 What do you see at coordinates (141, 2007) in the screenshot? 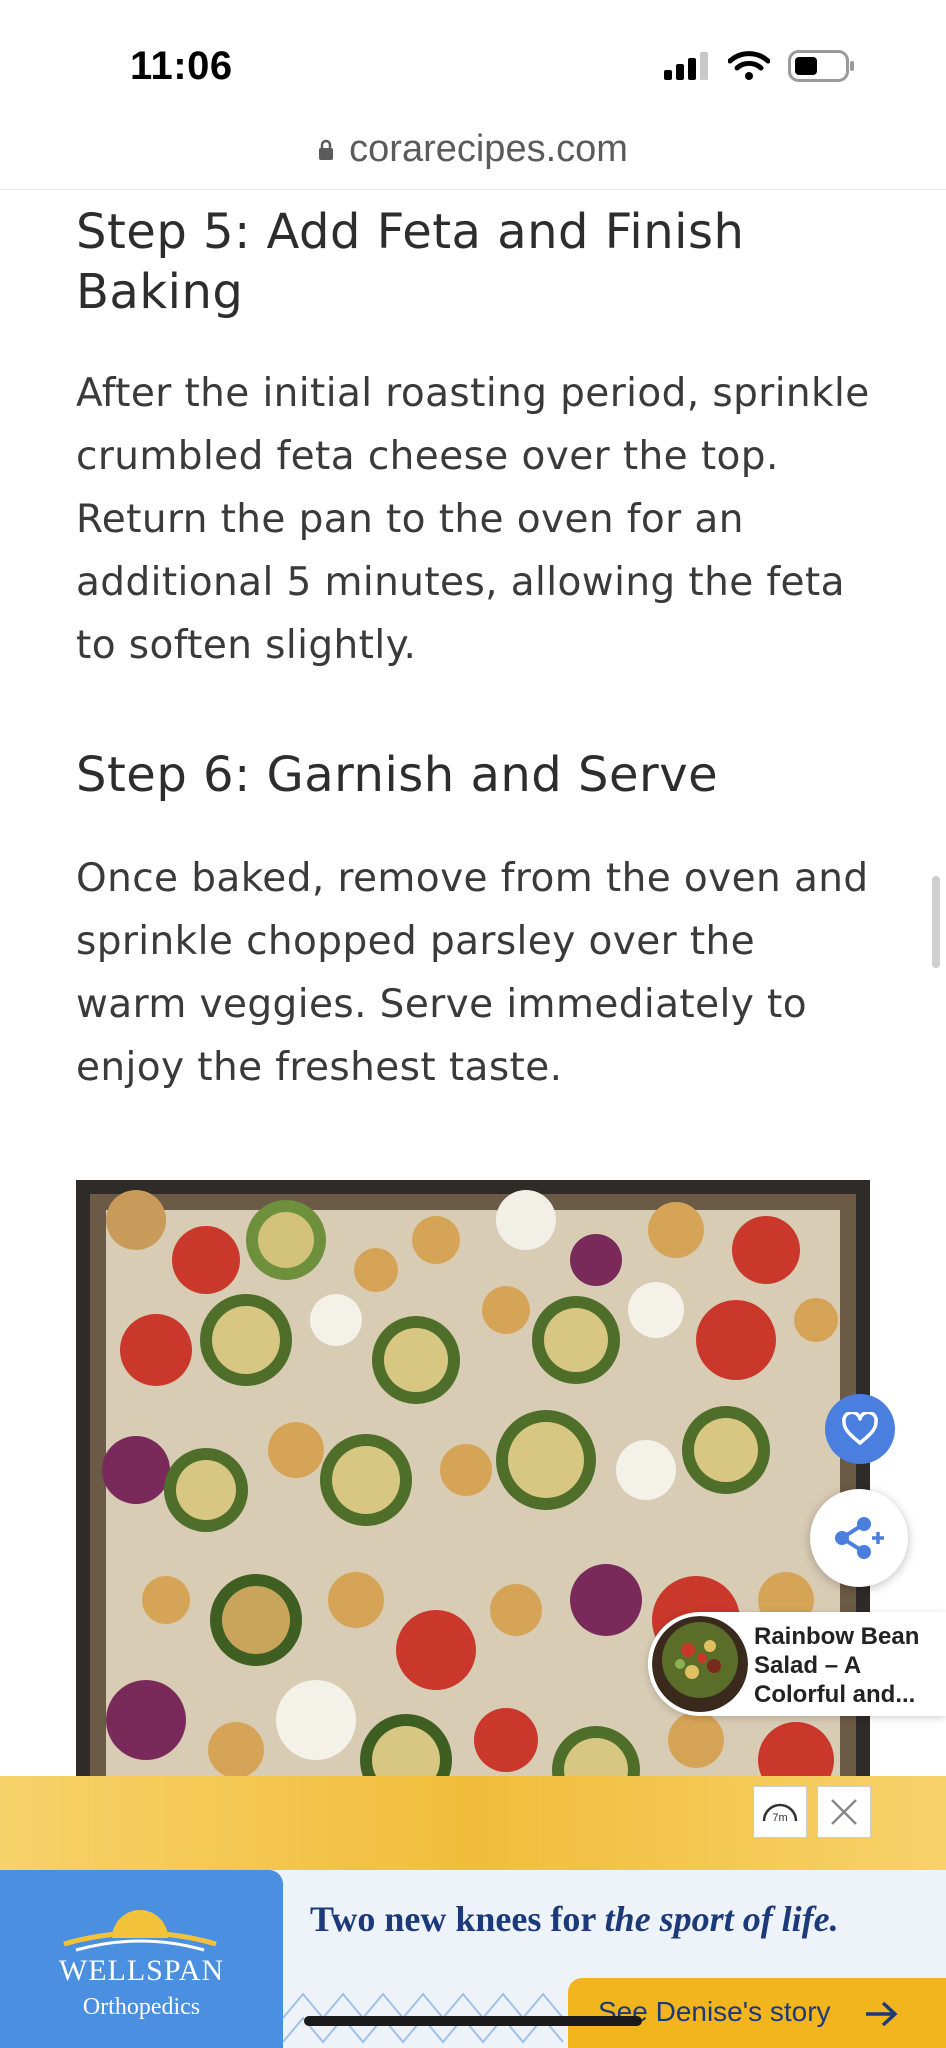
I see `ad-brand-subtitle: Orthopedics` at bounding box center [141, 2007].